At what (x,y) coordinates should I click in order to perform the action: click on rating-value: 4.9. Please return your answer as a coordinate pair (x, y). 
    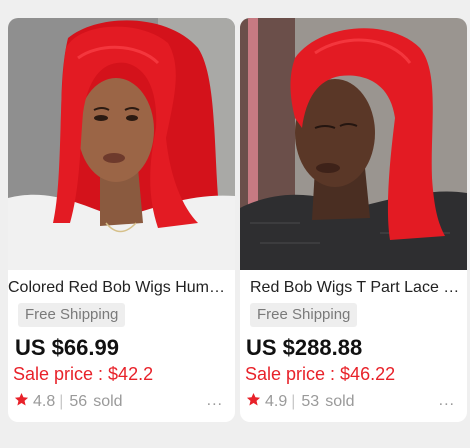
    Looking at the image, I should click on (276, 401).